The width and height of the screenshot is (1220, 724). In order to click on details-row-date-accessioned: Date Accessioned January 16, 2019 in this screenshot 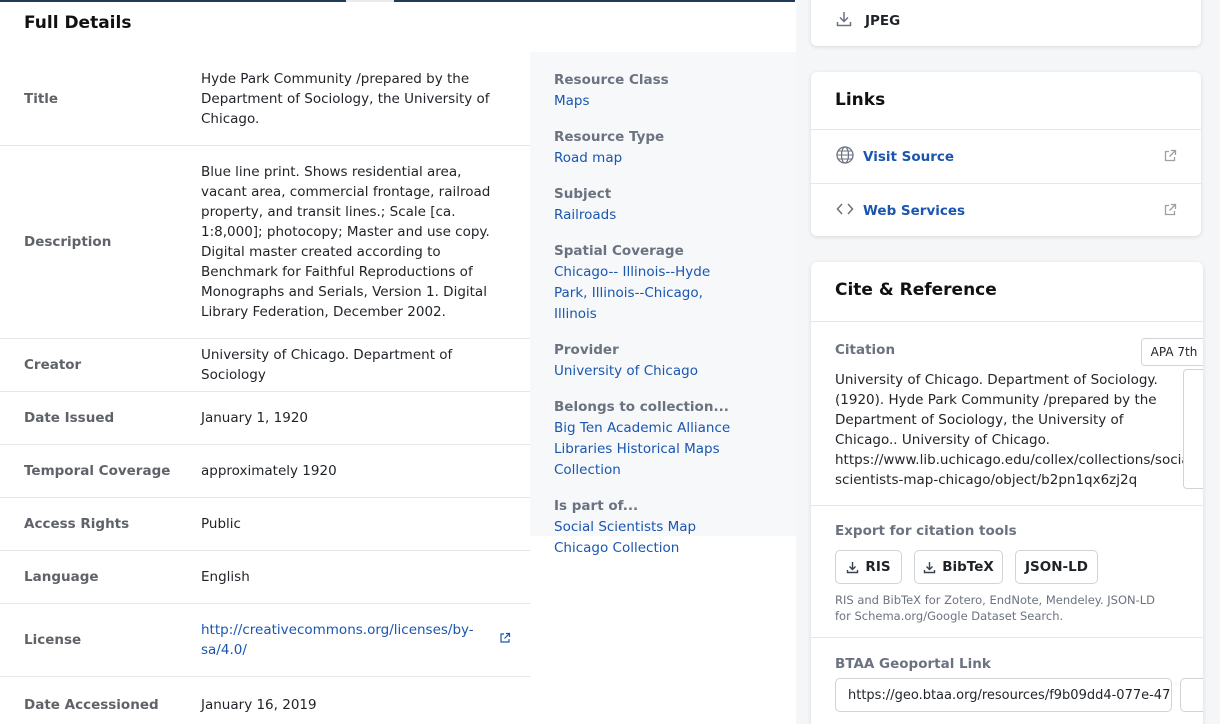, I will do `click(265, 700)`.